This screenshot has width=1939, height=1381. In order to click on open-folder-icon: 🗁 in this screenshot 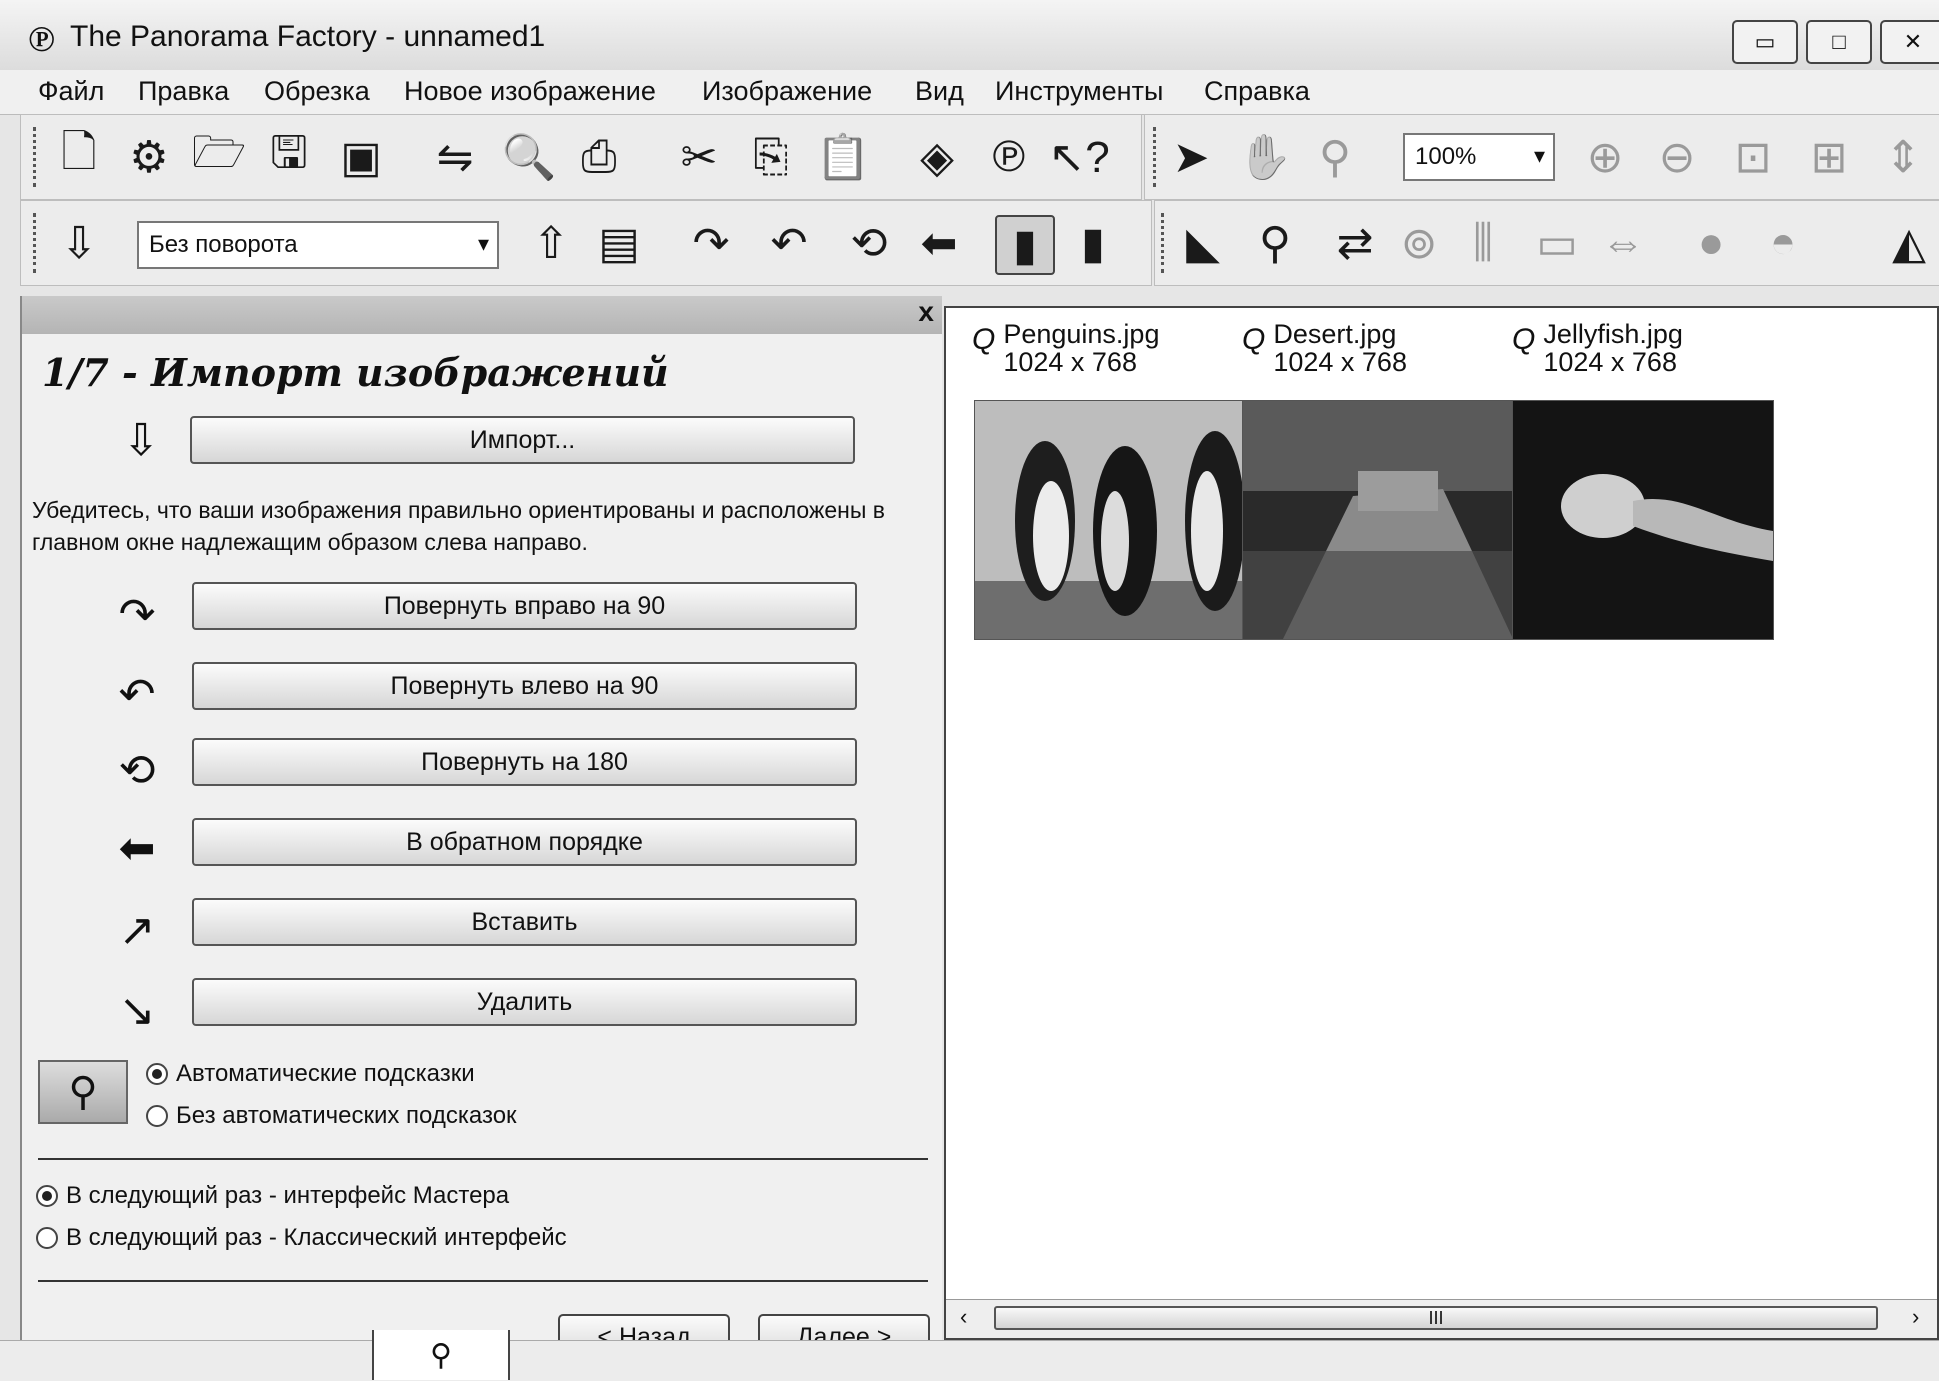, I will do `click(219, 156)`.